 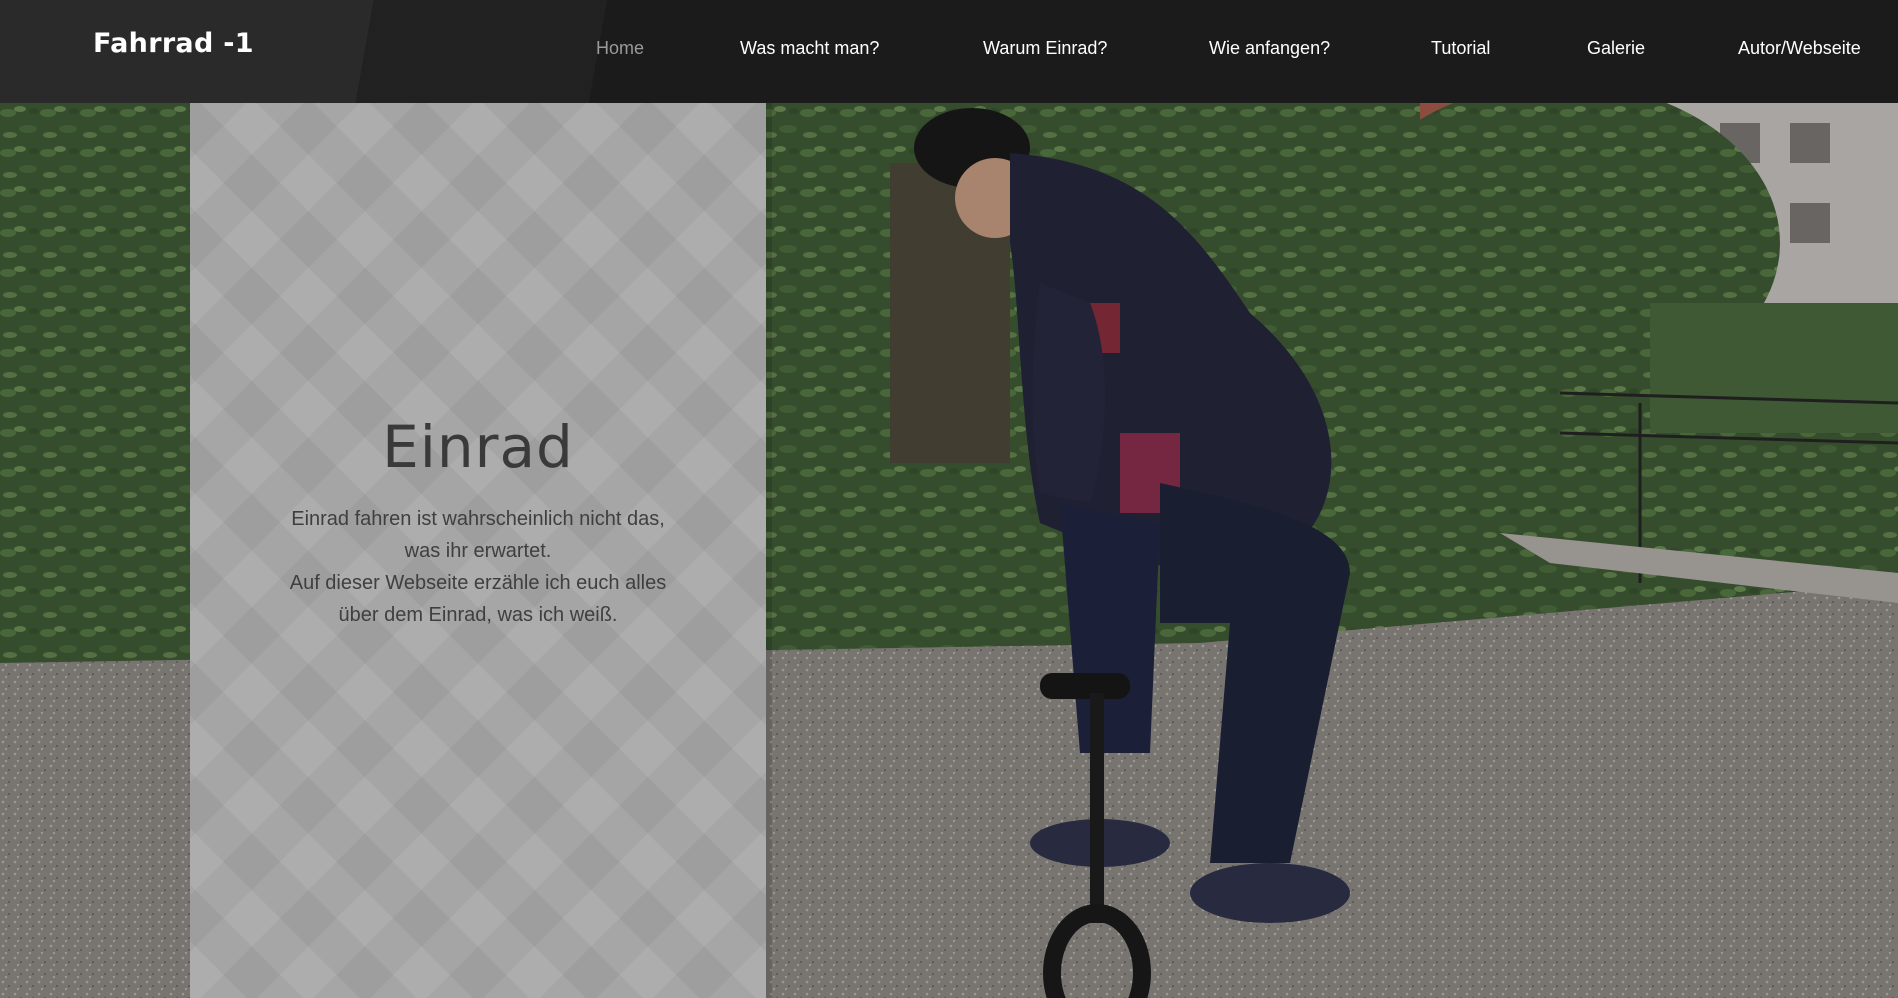 What do you see at coordinates (478, 447) in the screenshot?
I see `hero-title: Einrad` at bounding box center [478, 447].